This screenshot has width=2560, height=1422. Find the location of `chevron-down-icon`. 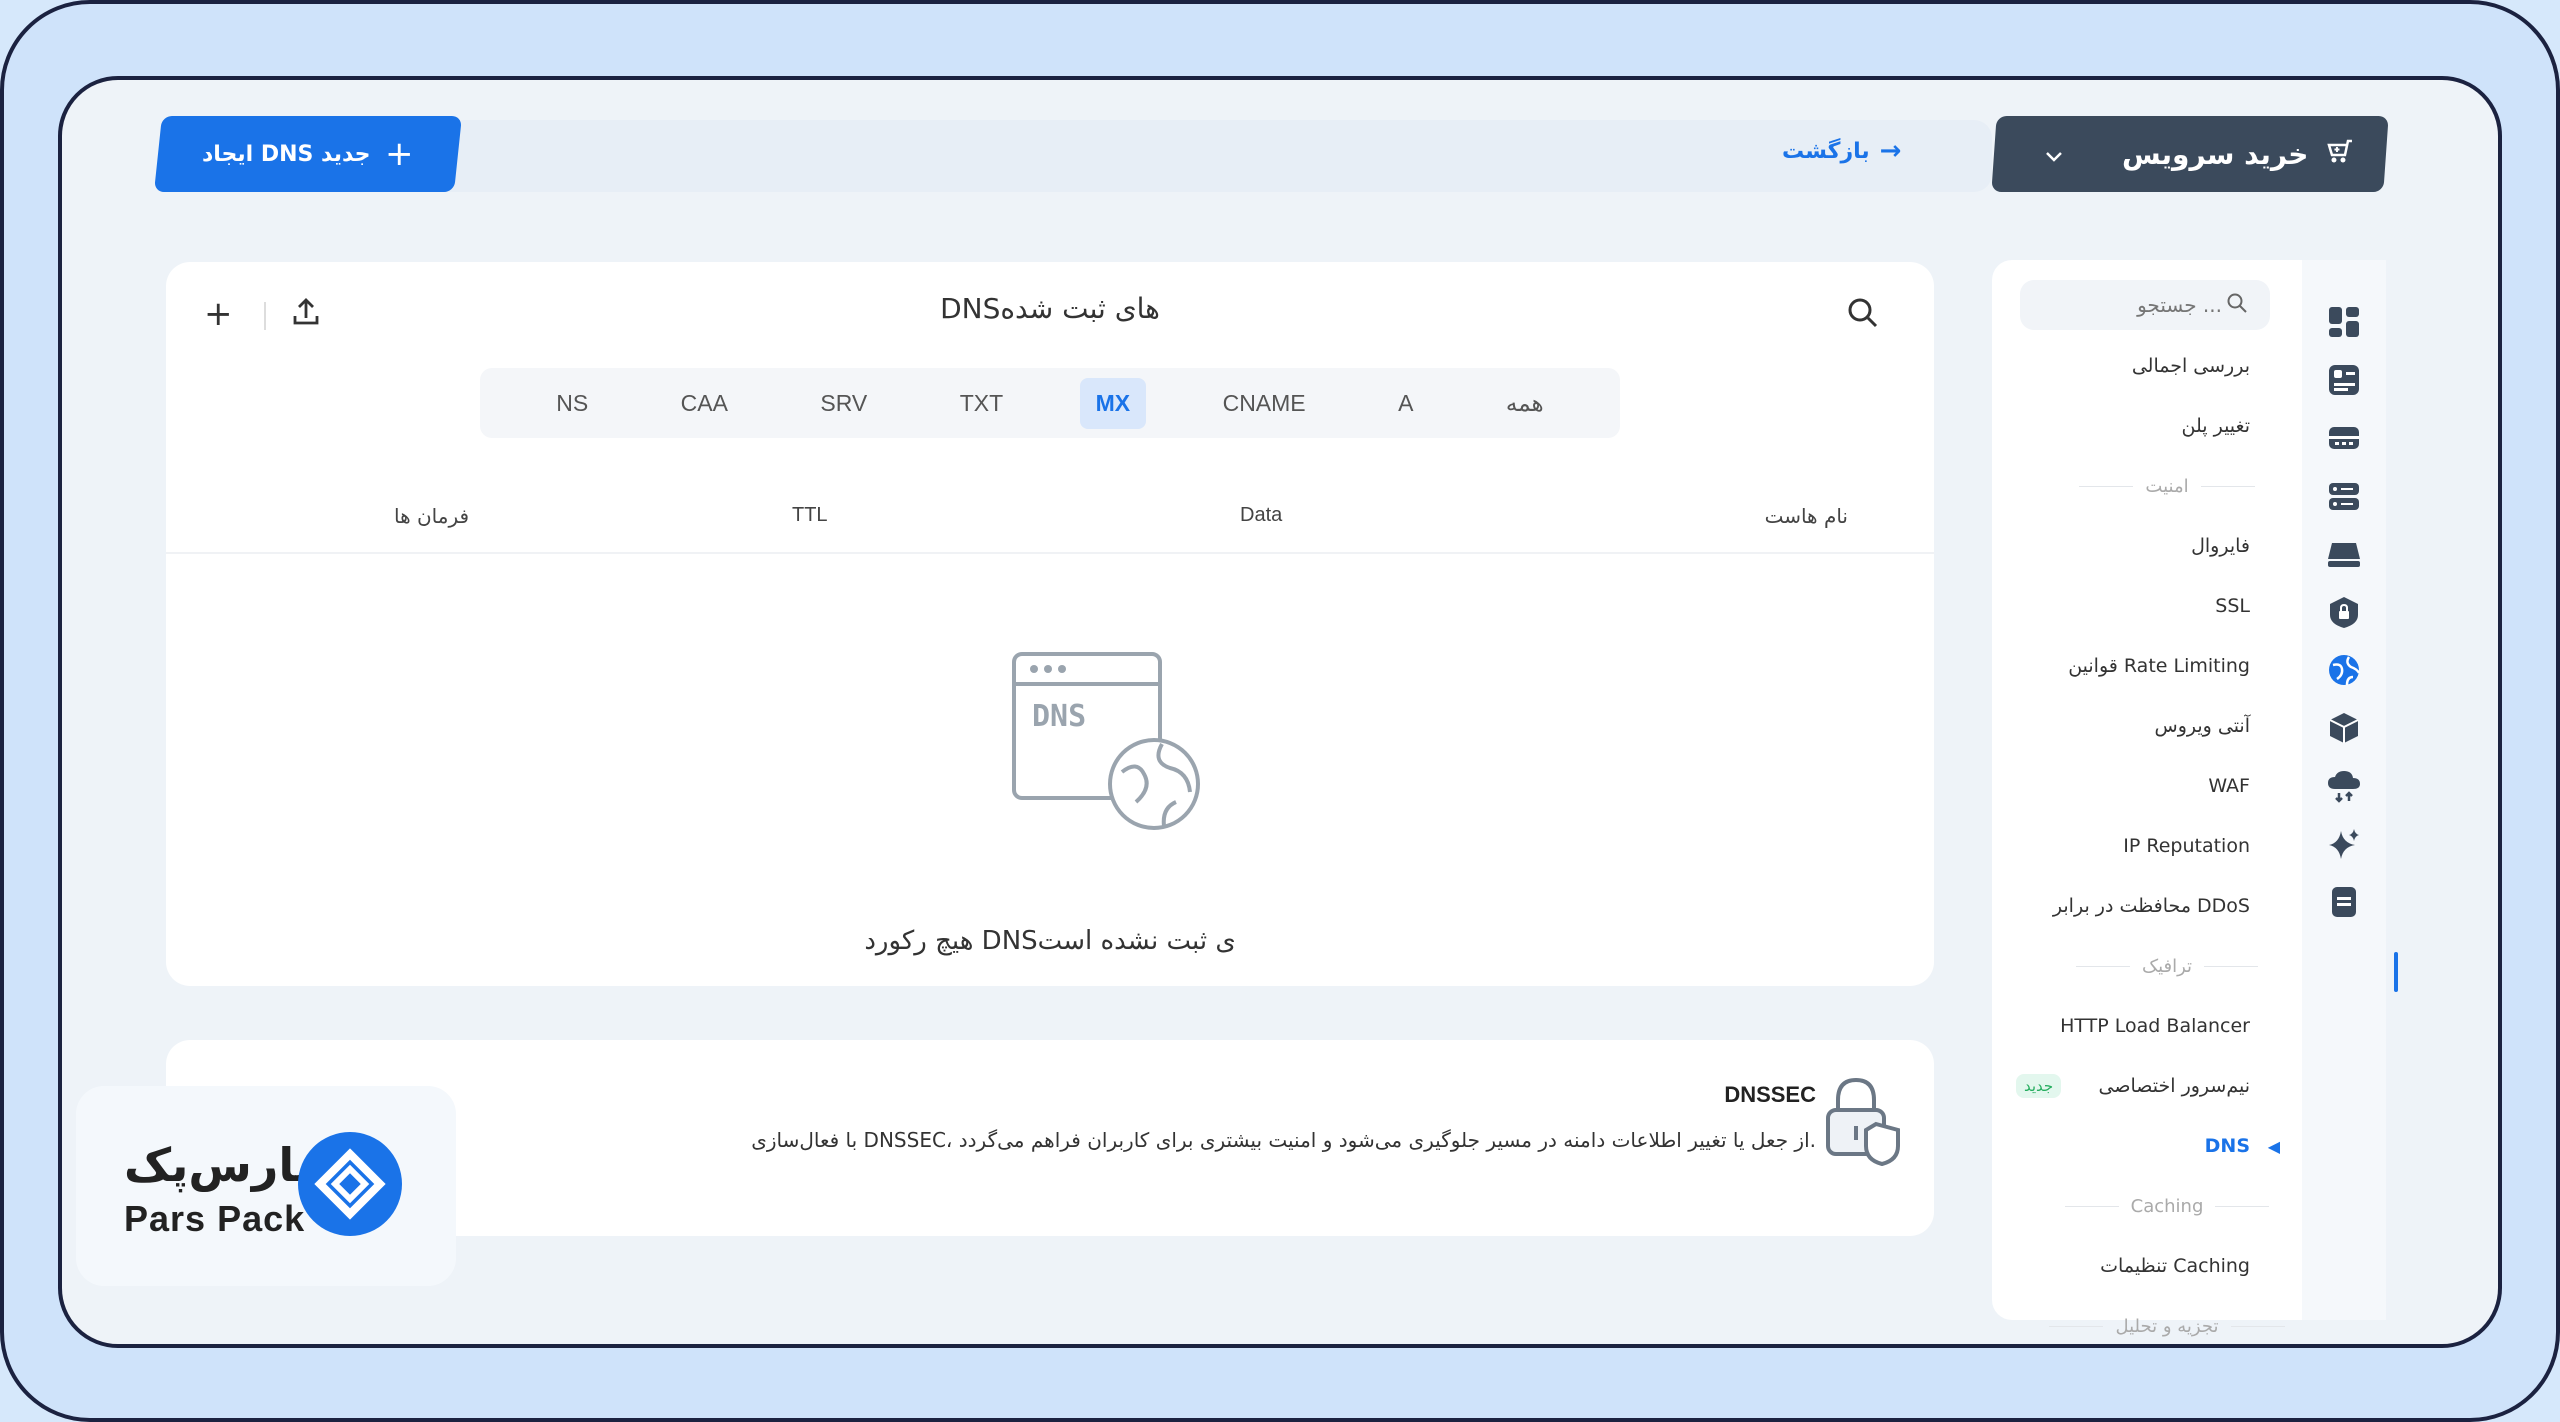

chevron-down-icon is located at coordinates (2054, 154).